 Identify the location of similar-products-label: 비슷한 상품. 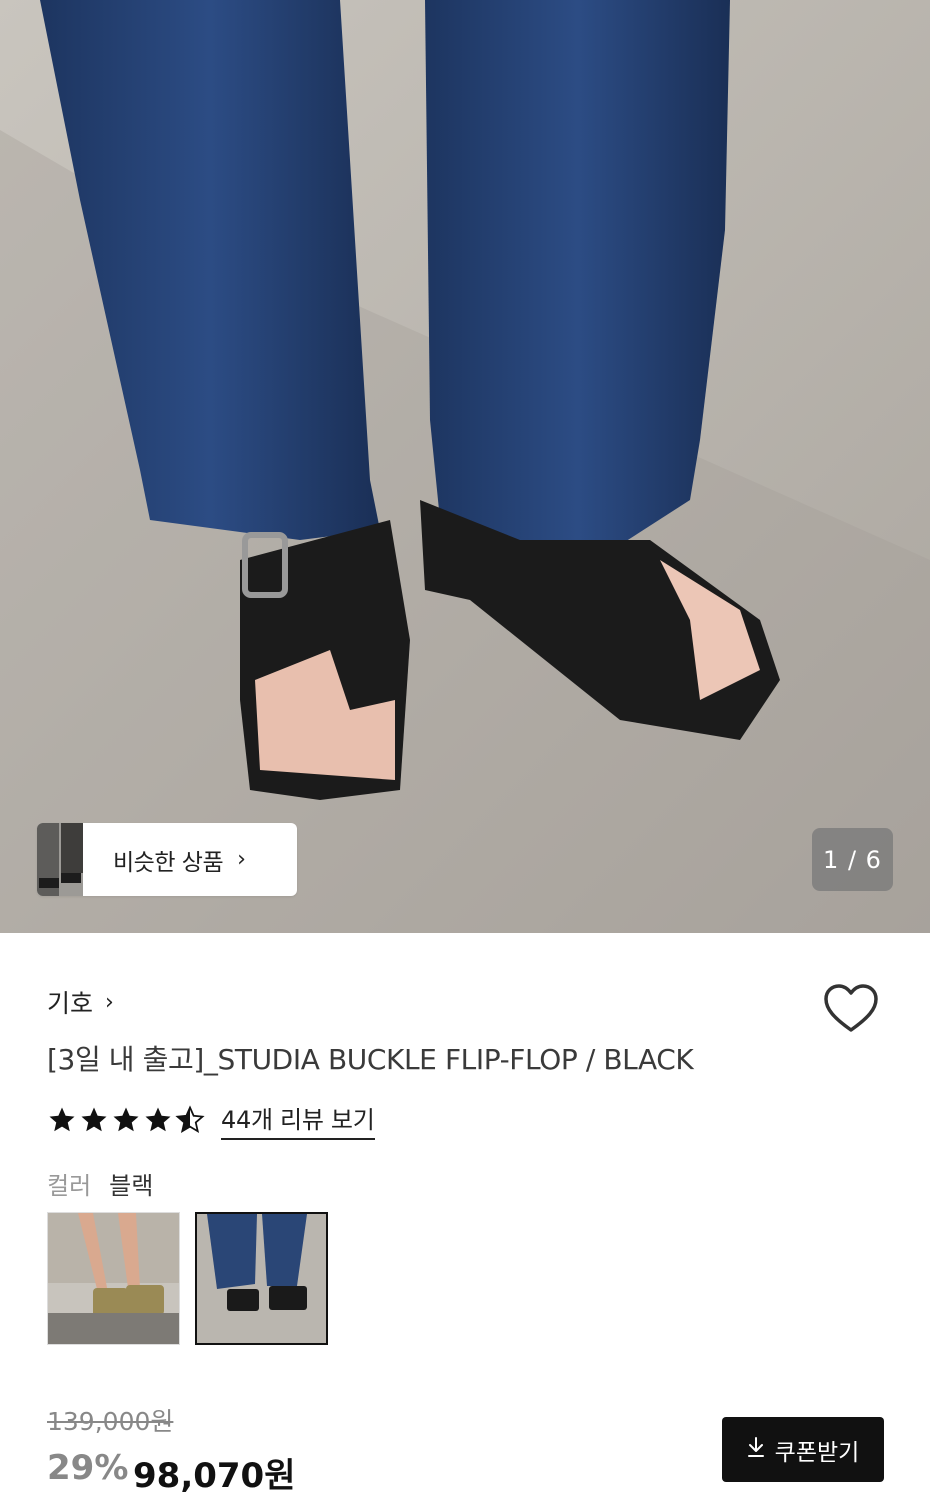
(168, 862).